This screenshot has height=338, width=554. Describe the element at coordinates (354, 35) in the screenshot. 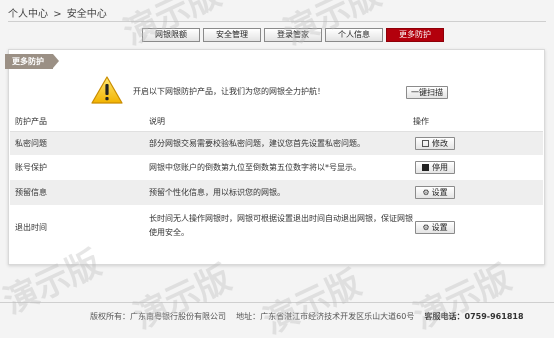

I see `tab-personal-info: 个人信息` at that location.